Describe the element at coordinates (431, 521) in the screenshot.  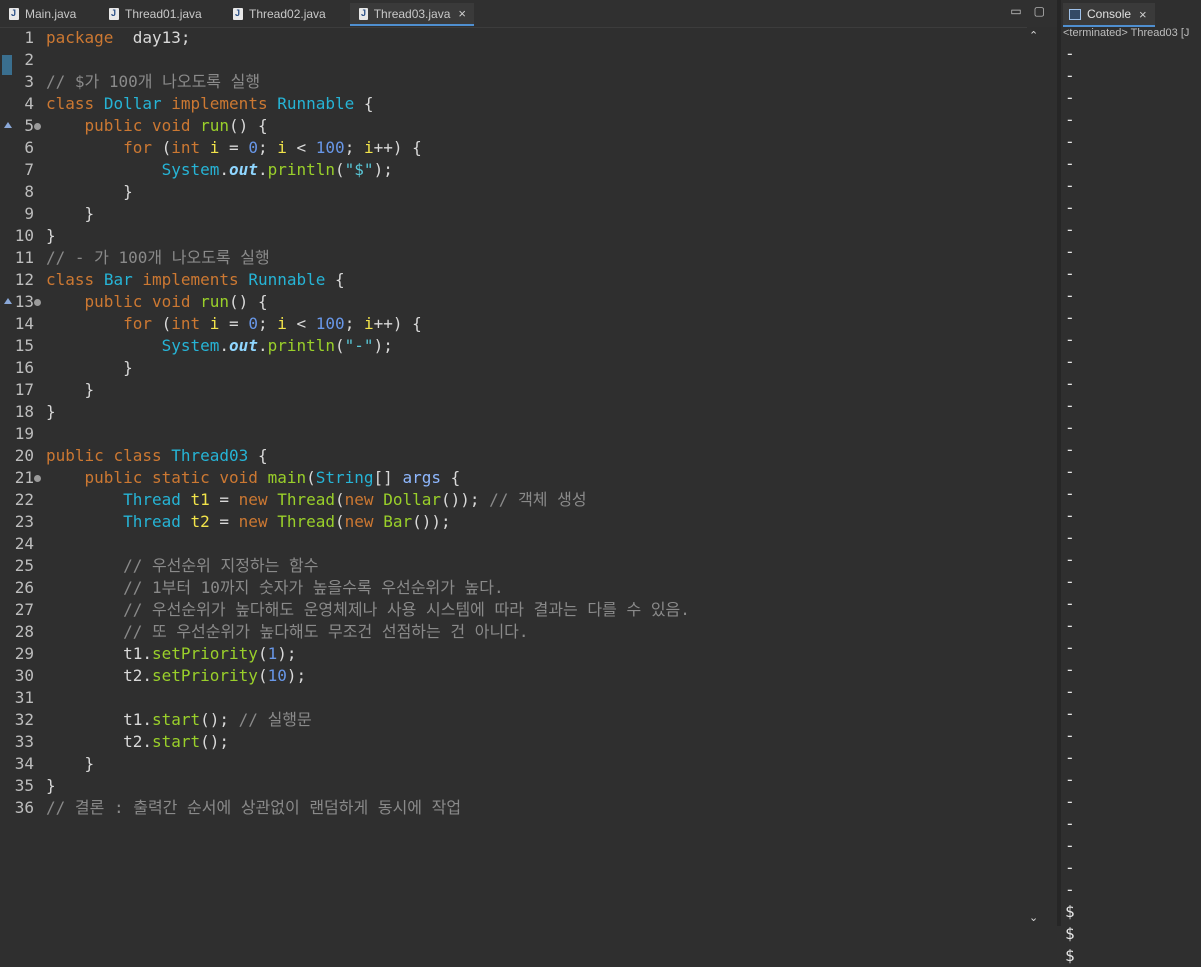
I see `code-token: ());` at that location.